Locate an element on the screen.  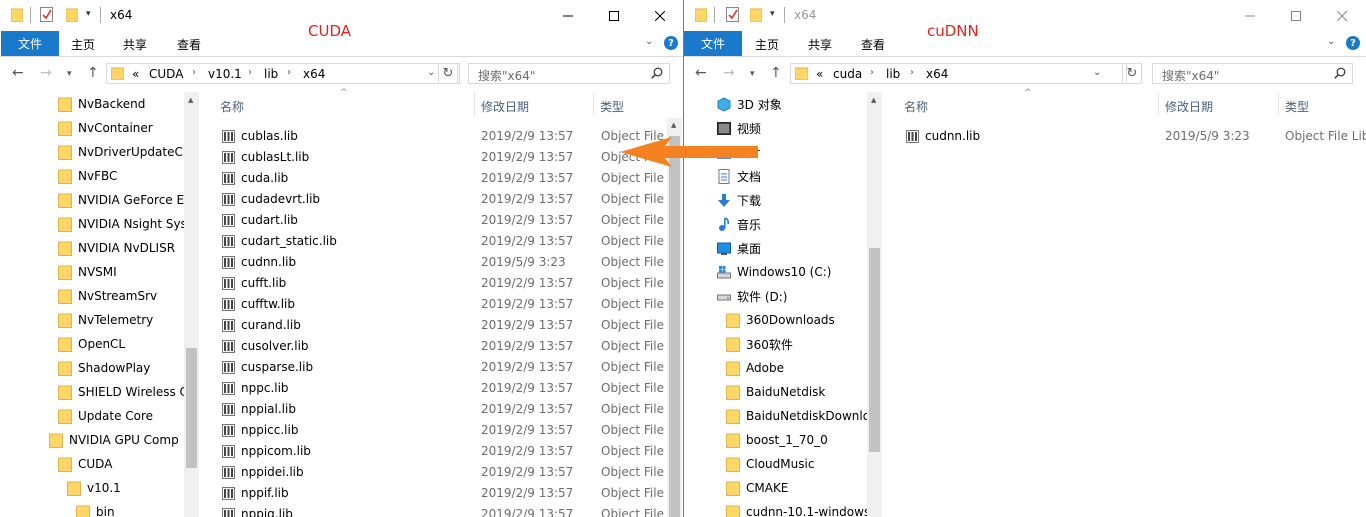
file-row: cufftw.lib 2019/2/9 13:57 Object File is located at coordinates (334, 304).